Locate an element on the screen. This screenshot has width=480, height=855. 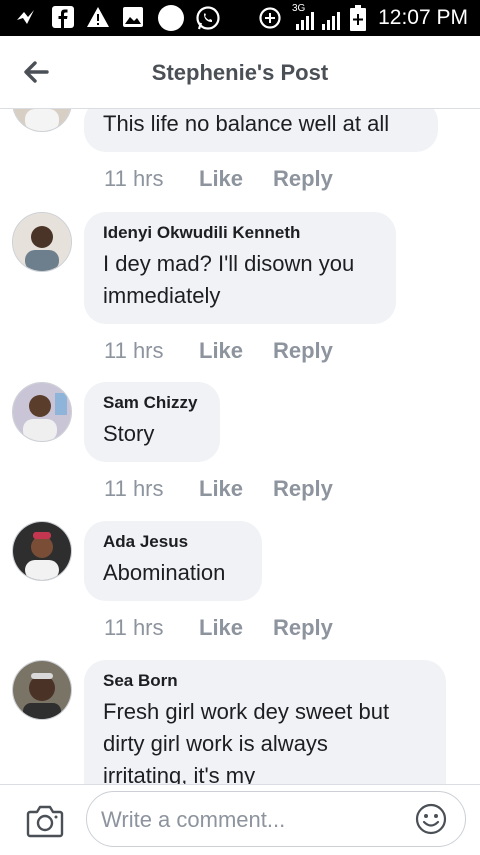
post-header: Stephenie's Post is located at coordinates (240, 72).